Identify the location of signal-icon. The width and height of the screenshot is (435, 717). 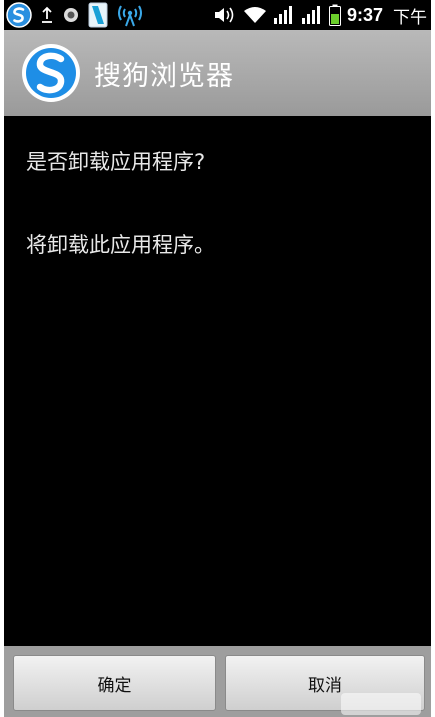
(284, 15).